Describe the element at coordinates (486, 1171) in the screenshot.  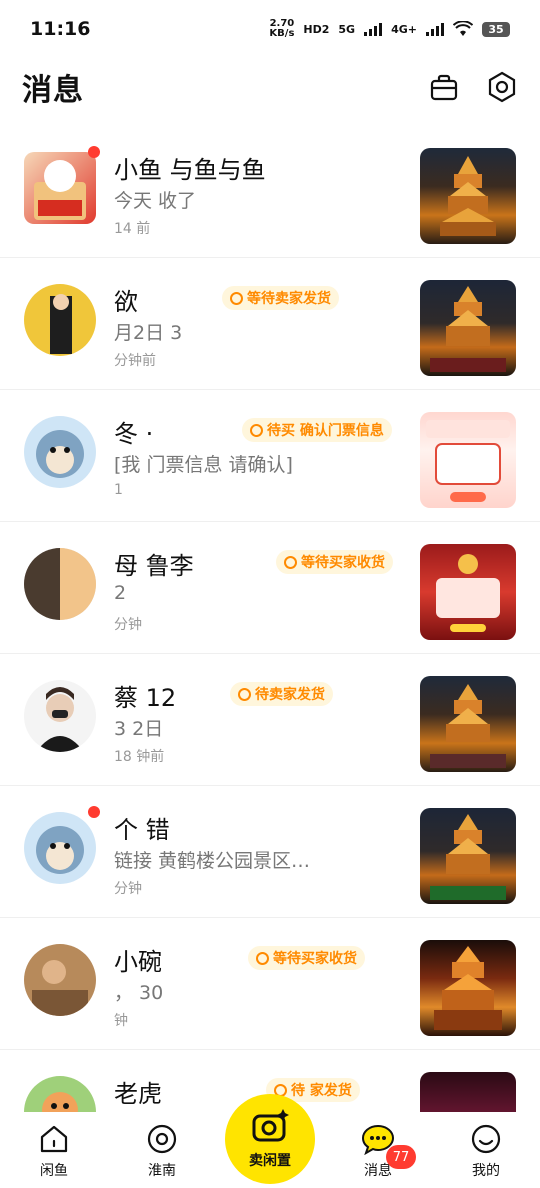
I see `nav-label-profile: 我的` at that location.